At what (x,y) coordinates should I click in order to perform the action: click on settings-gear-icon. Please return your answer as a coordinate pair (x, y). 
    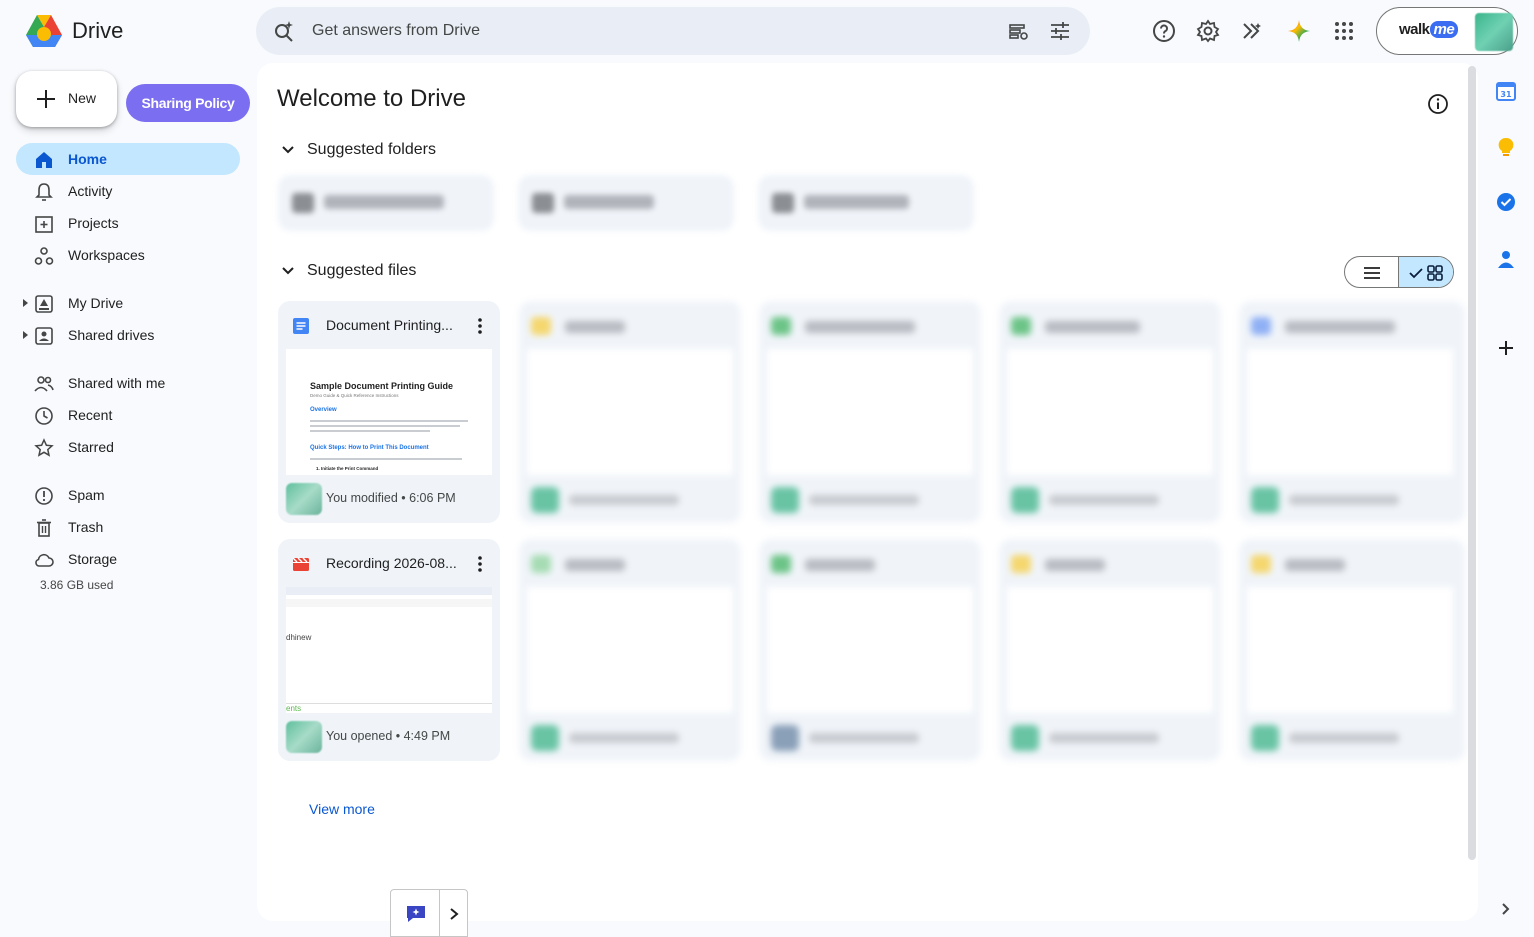
    Looking at the image, I should click on (1208, 31).